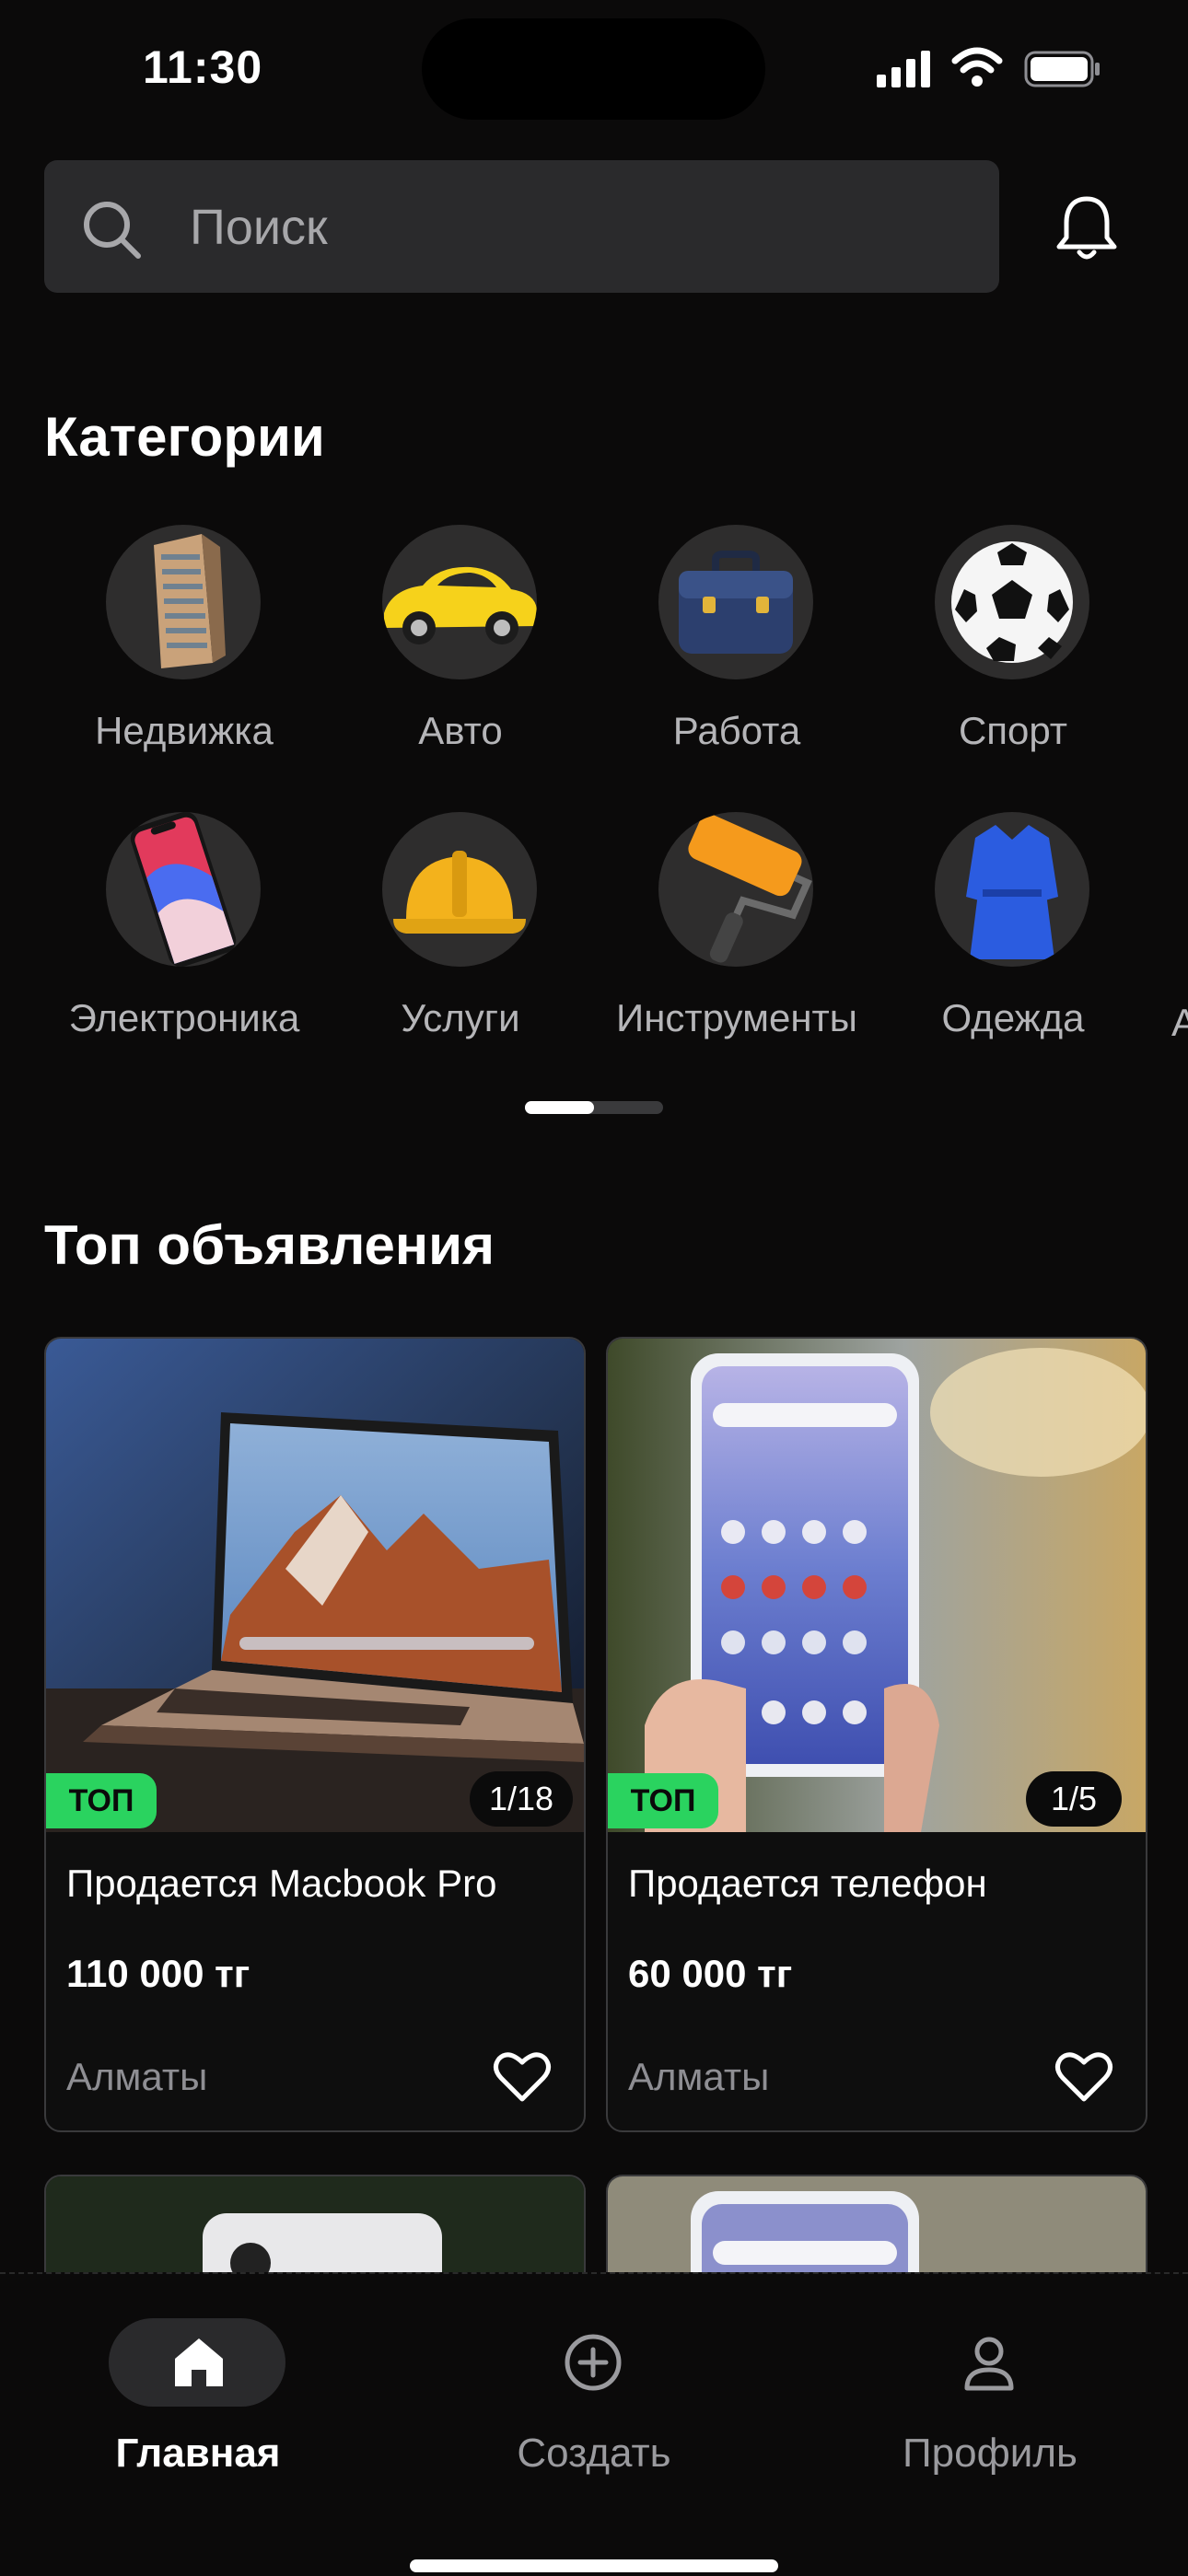  I want to click on category-sport: Спорт, so click(1004, 658).